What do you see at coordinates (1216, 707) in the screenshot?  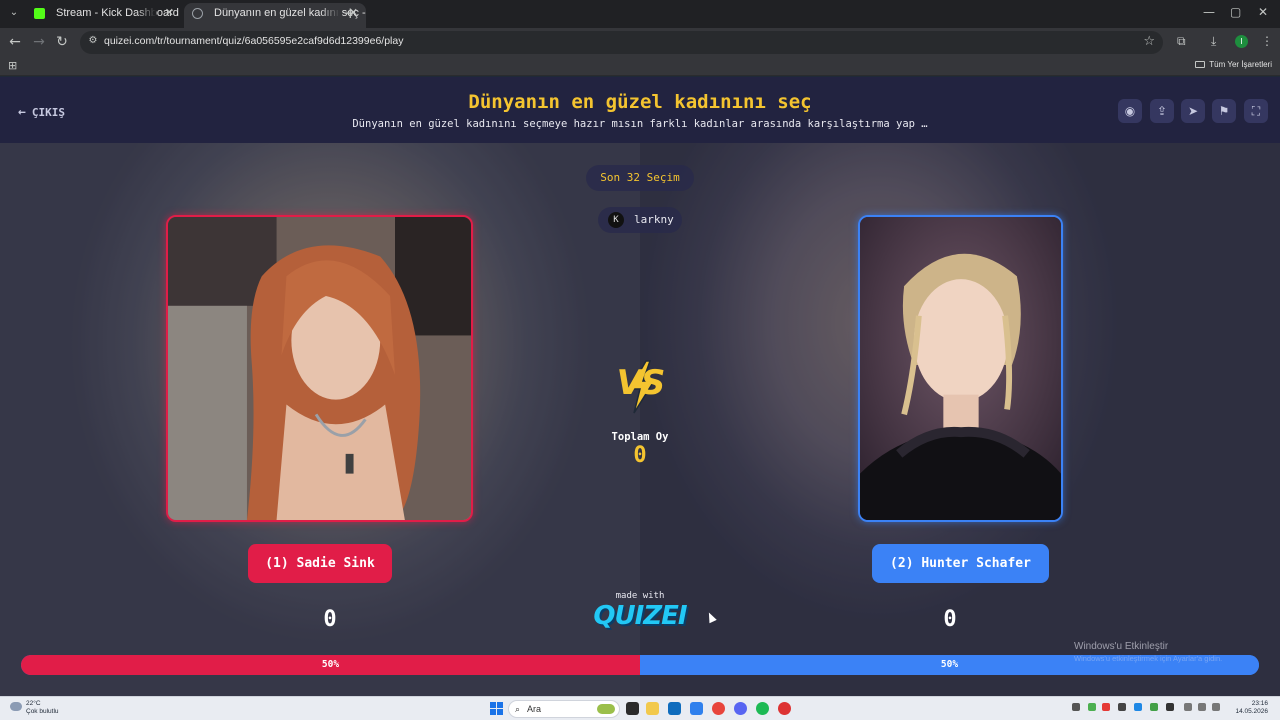 I see `battery-icon` at bounding box center [1216, 707].